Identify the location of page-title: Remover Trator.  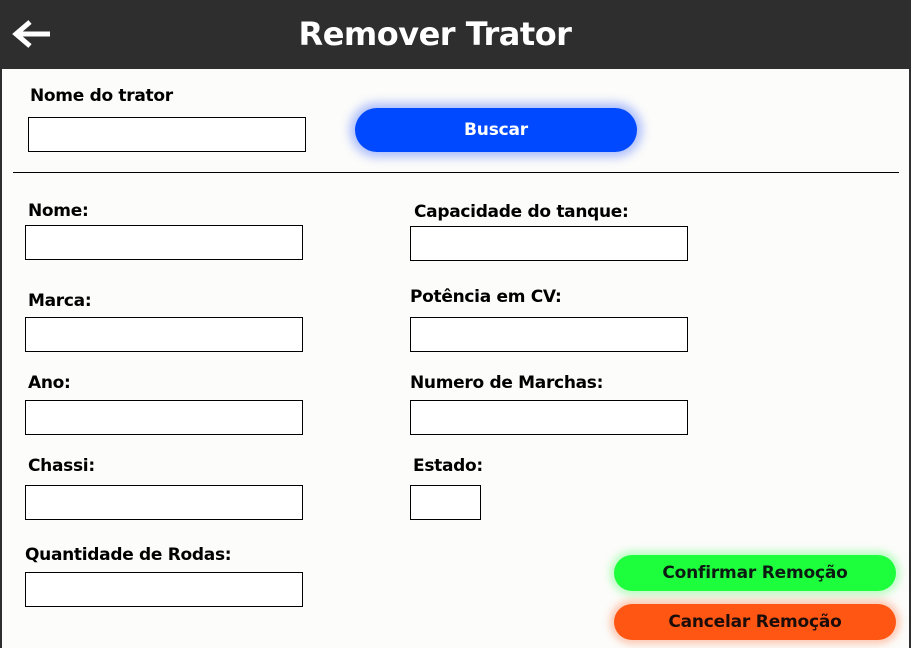
(435, 34).